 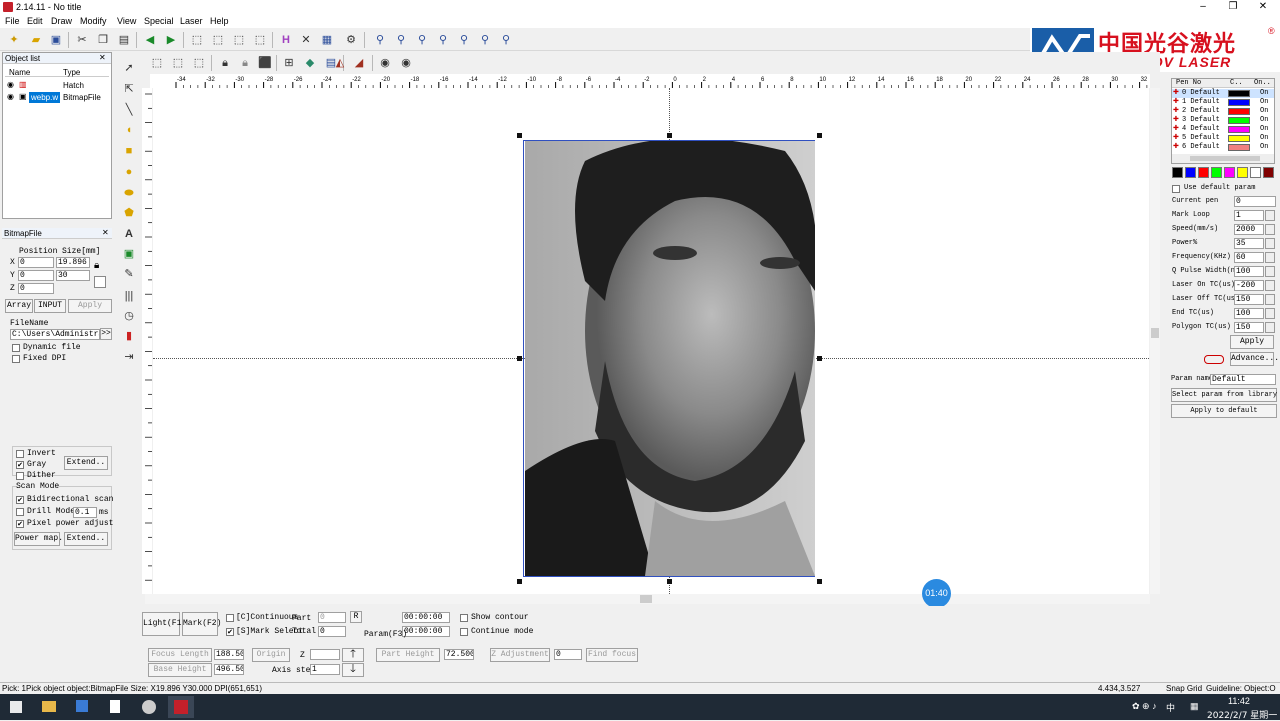 I want to click on list-item: ◉ ▥ Hatch, so click(x=57, y=85).